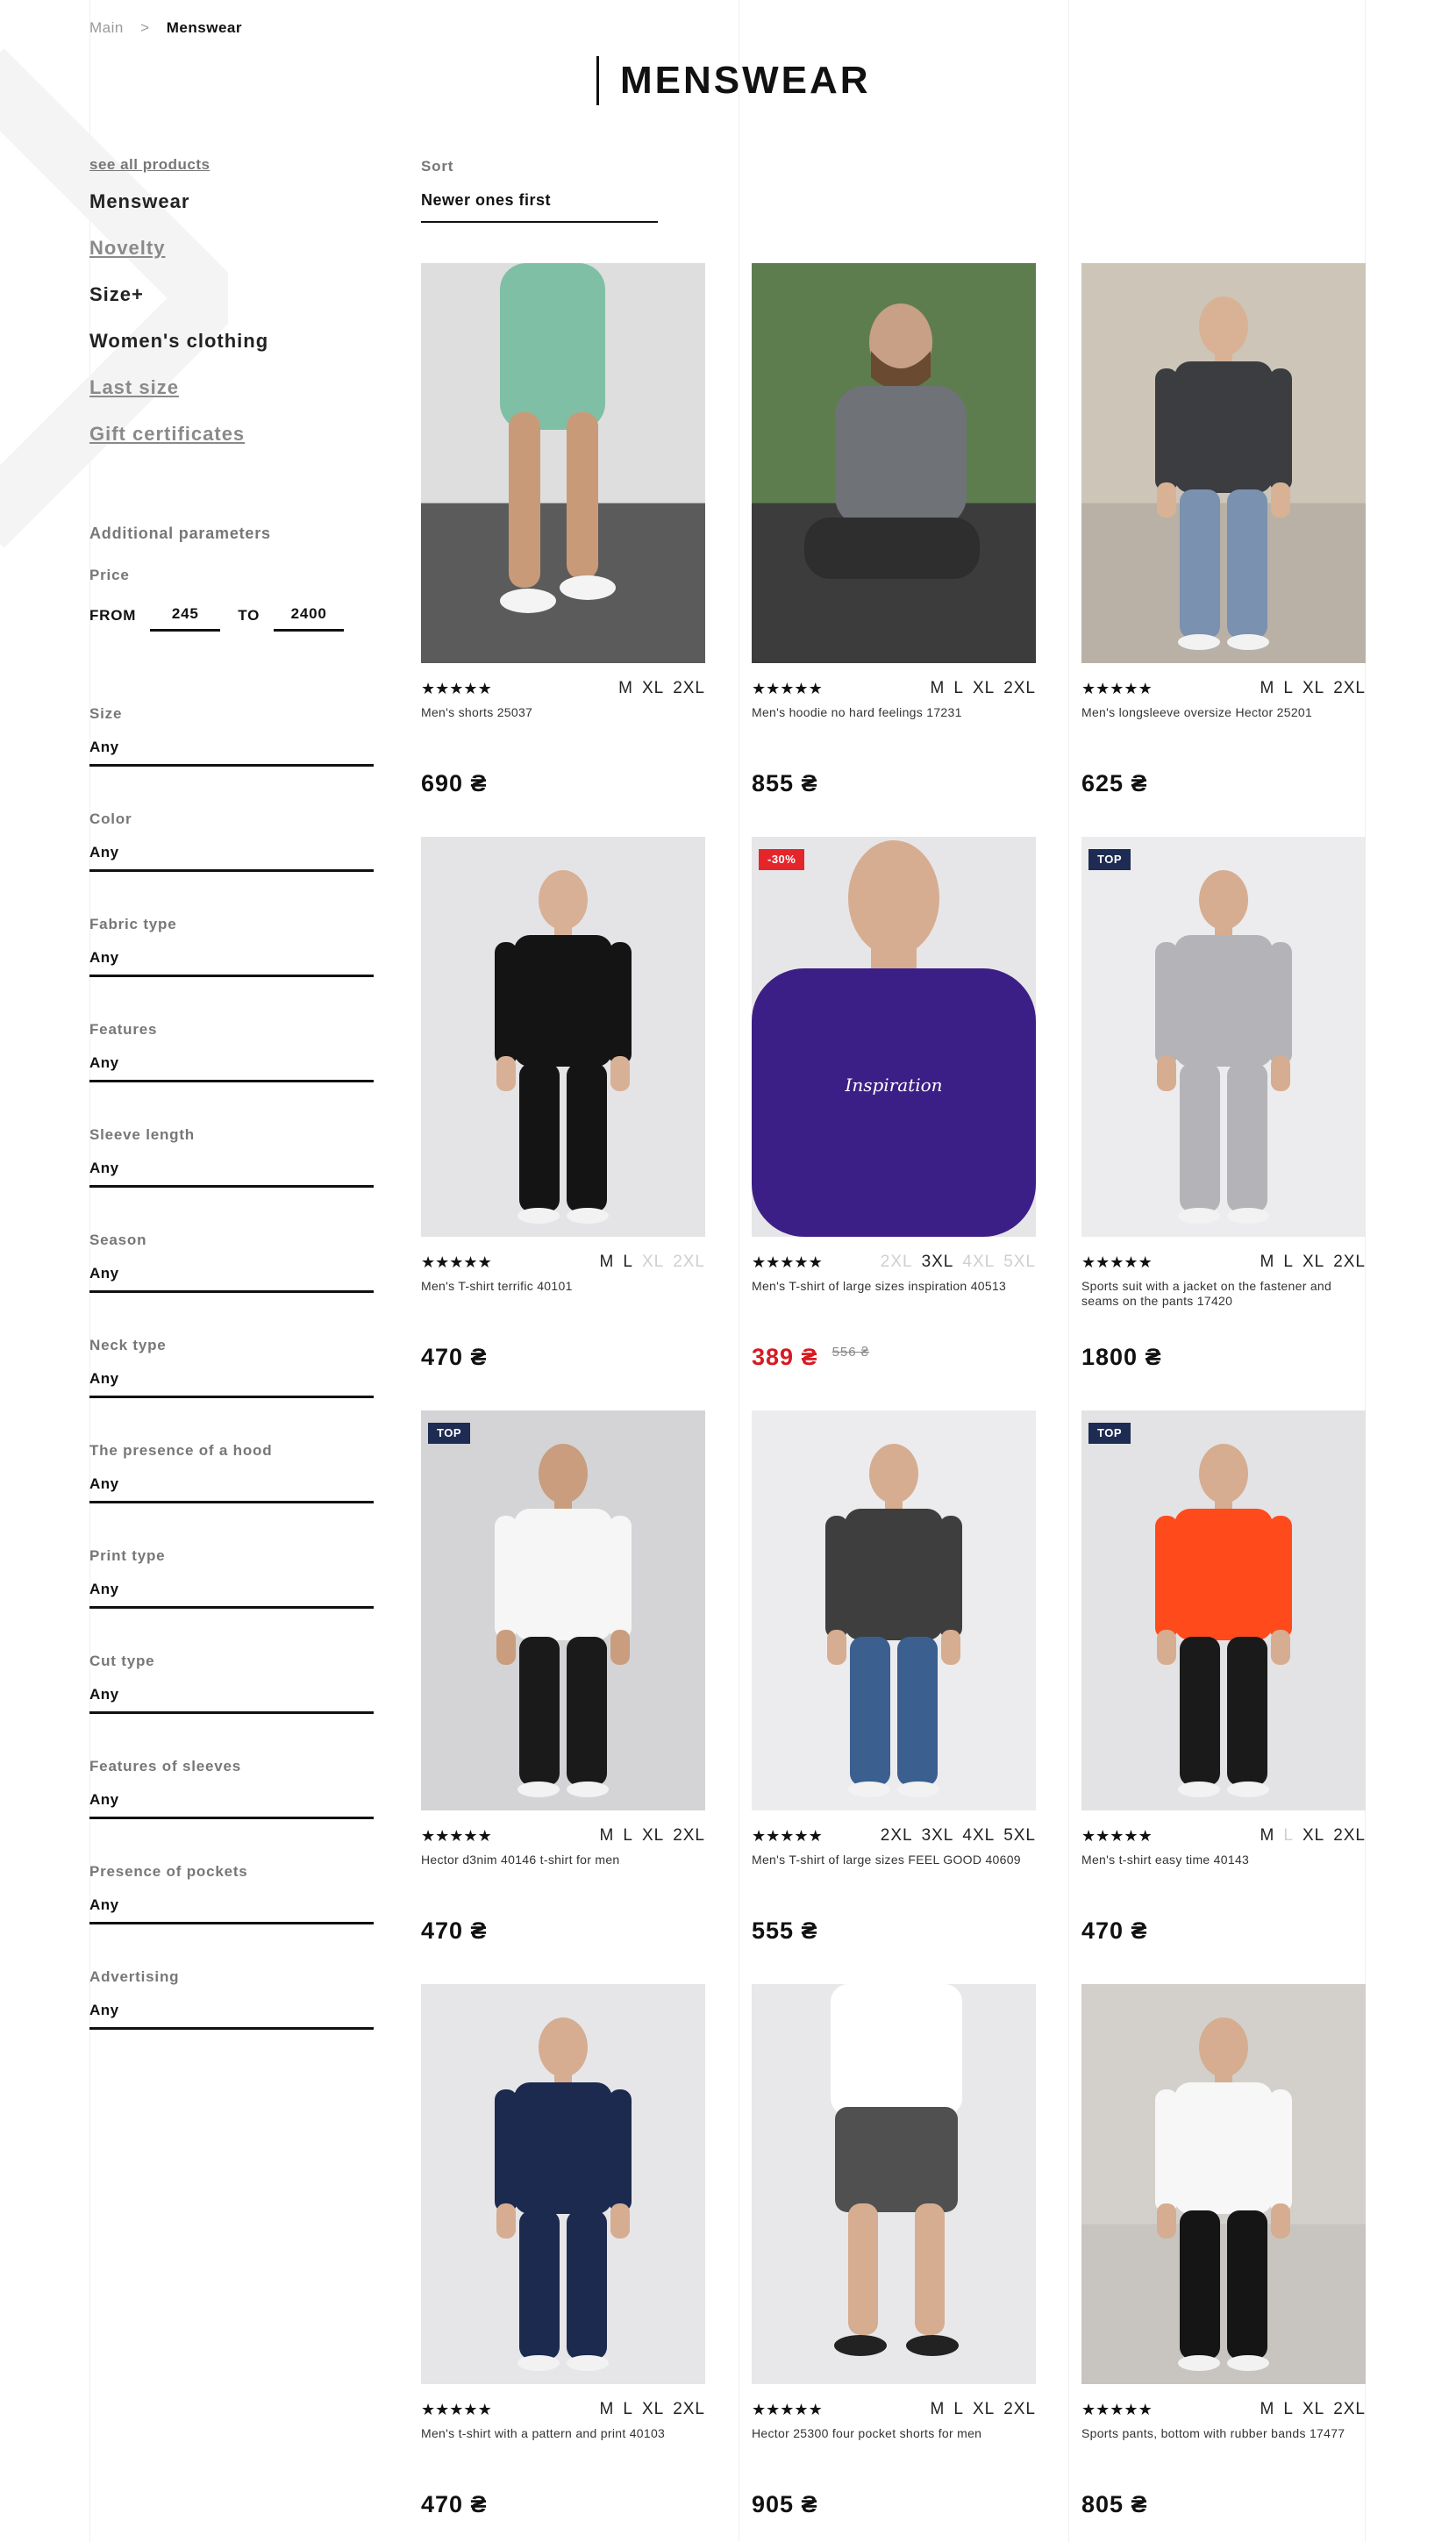 The width and height of the screenshot is (1456, 2542). Describe the element at coordinates (563, 1879) in the screenshot. I see `product-name: Hector d3nim 40146 t-shirt for men` at that location.